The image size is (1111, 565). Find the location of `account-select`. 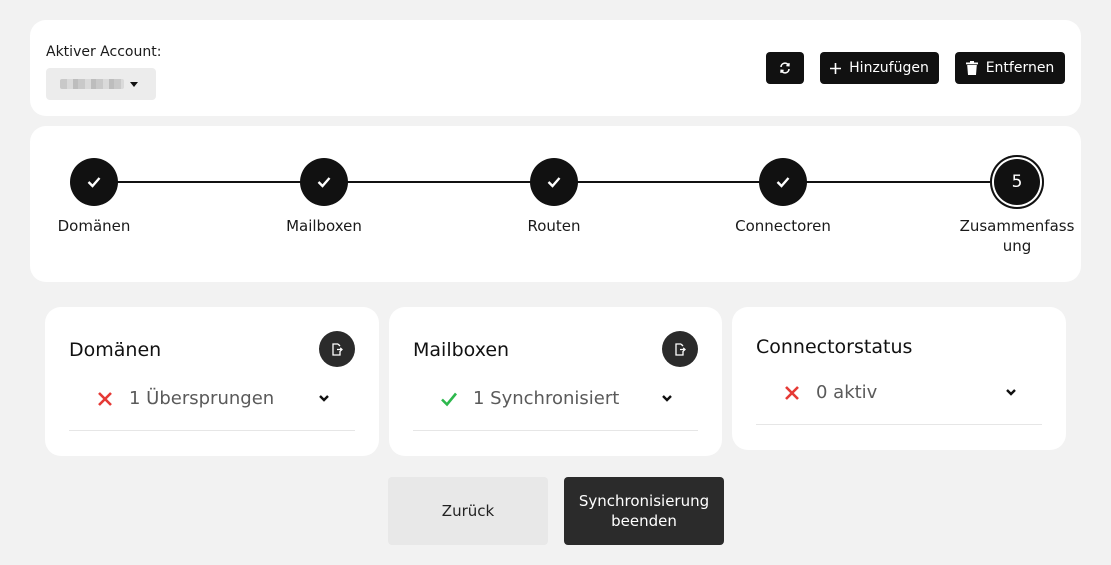

account-select is located at coordinates (101, 84).